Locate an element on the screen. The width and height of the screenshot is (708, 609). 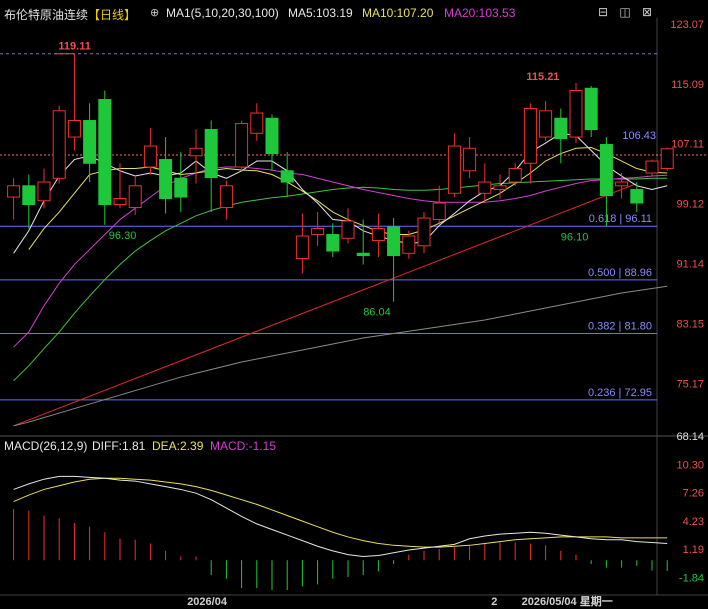
y-tick-label: 107.11 is located at coordinates (687, 145).